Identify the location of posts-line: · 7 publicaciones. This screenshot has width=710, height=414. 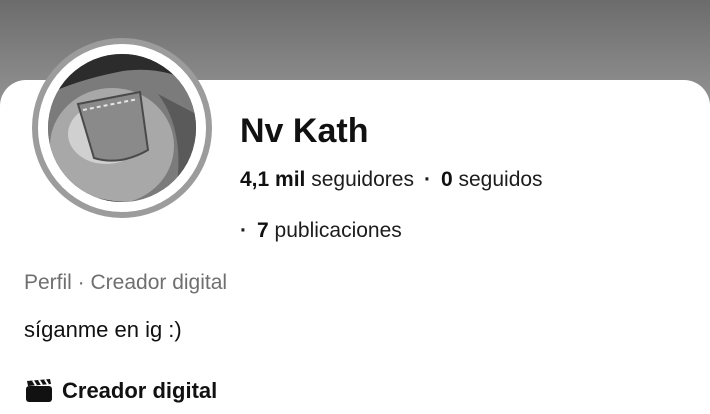
(321, 231).